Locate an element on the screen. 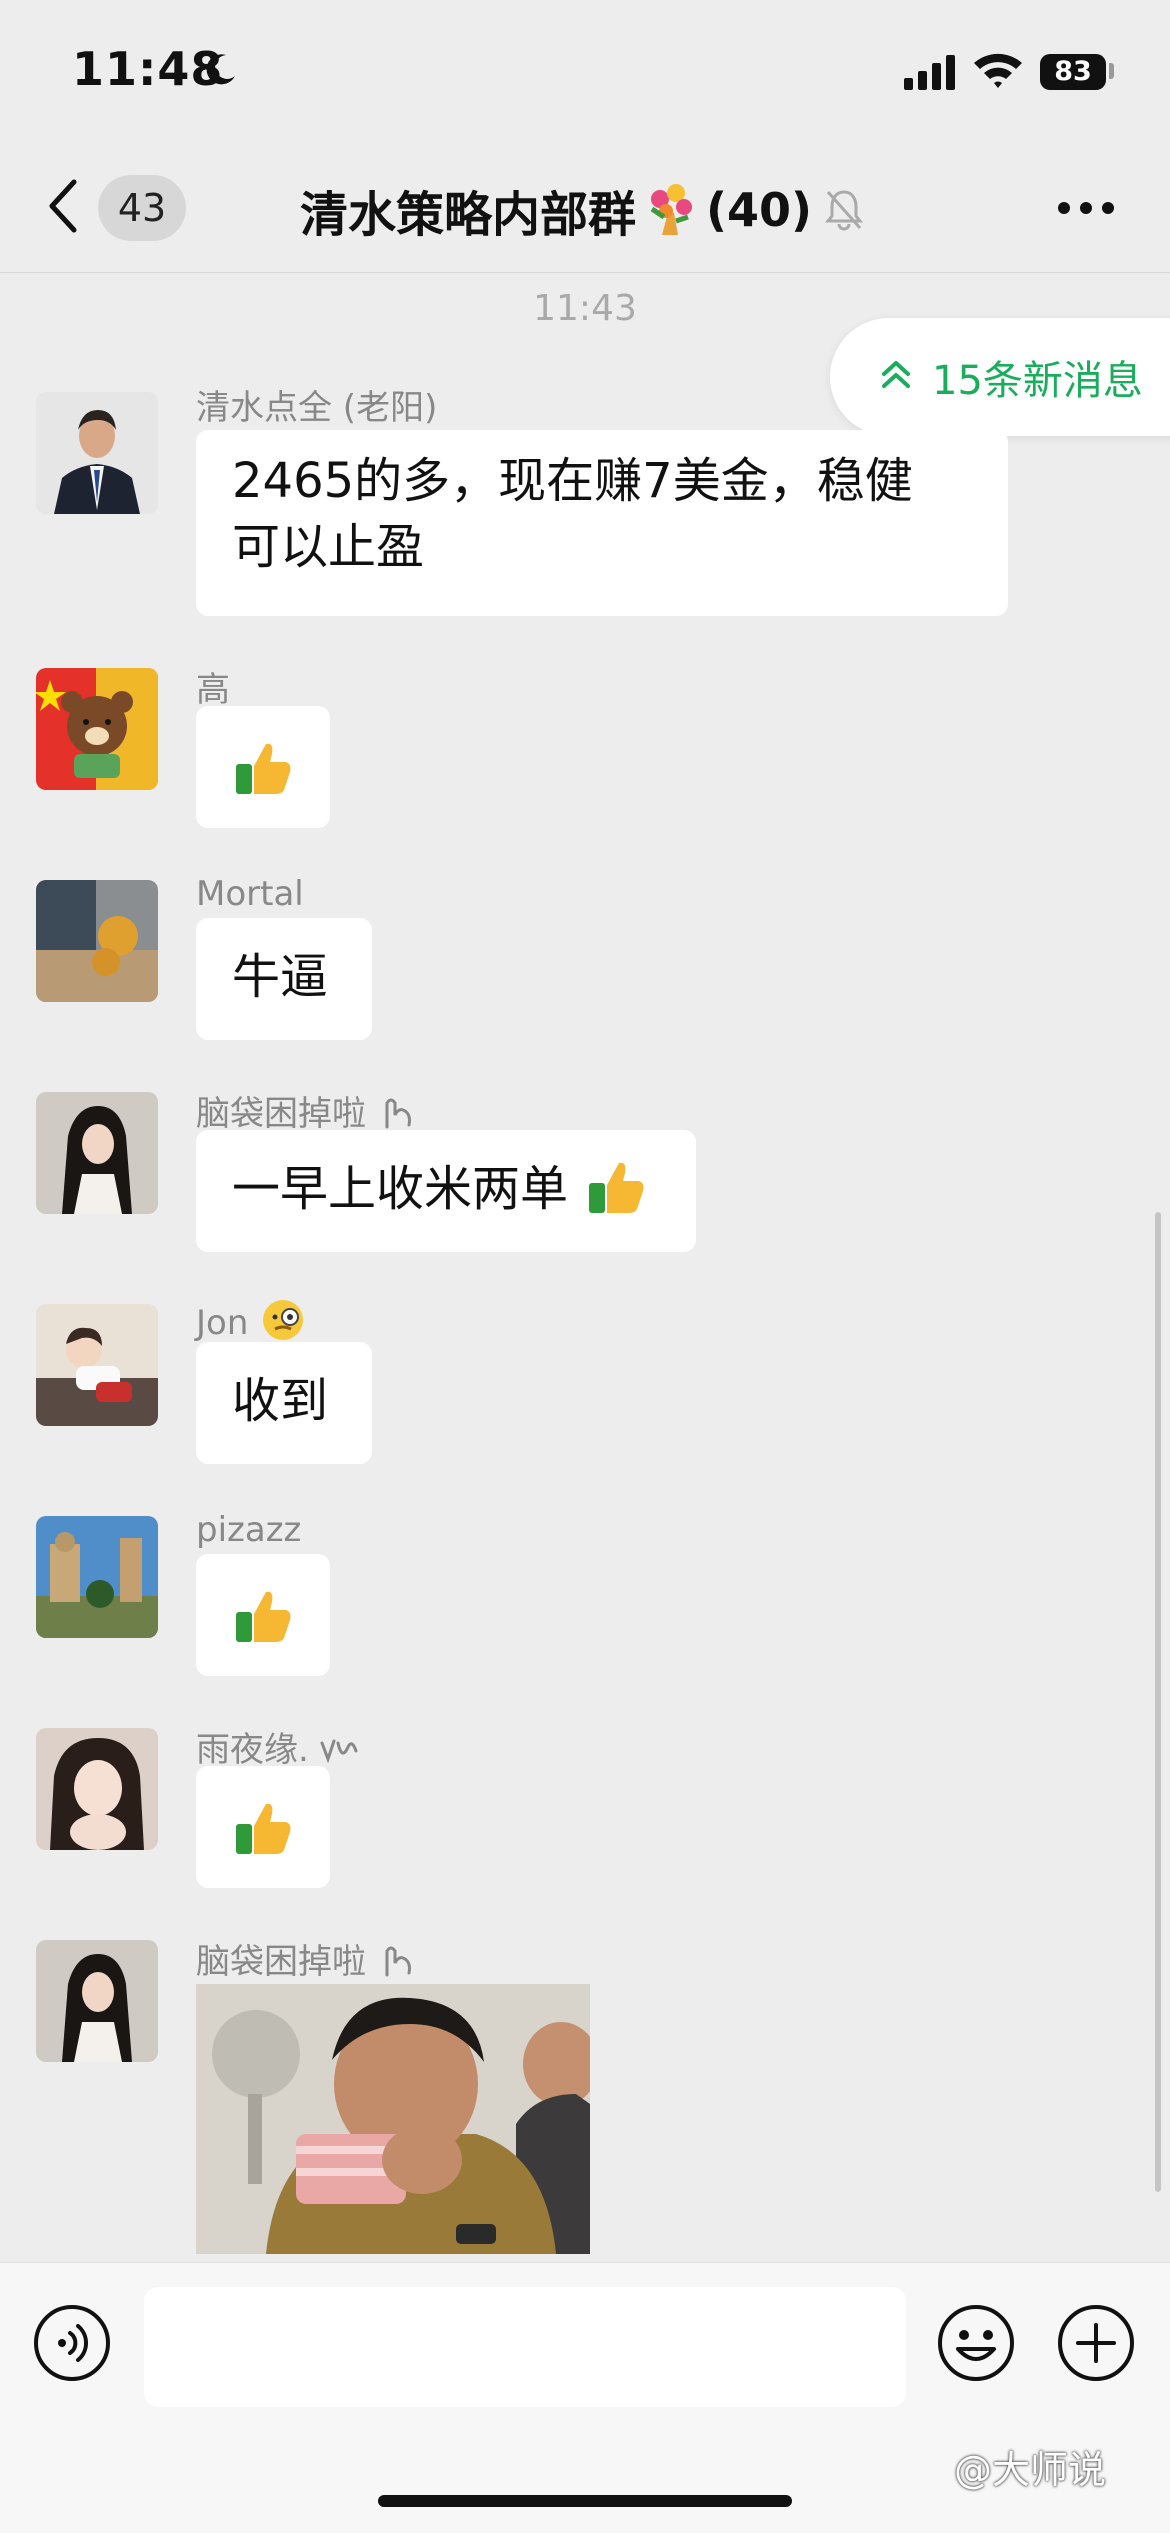 The width and height of the screenshot is (1170, 2533). message-input is located at coordinates (525, 2347).